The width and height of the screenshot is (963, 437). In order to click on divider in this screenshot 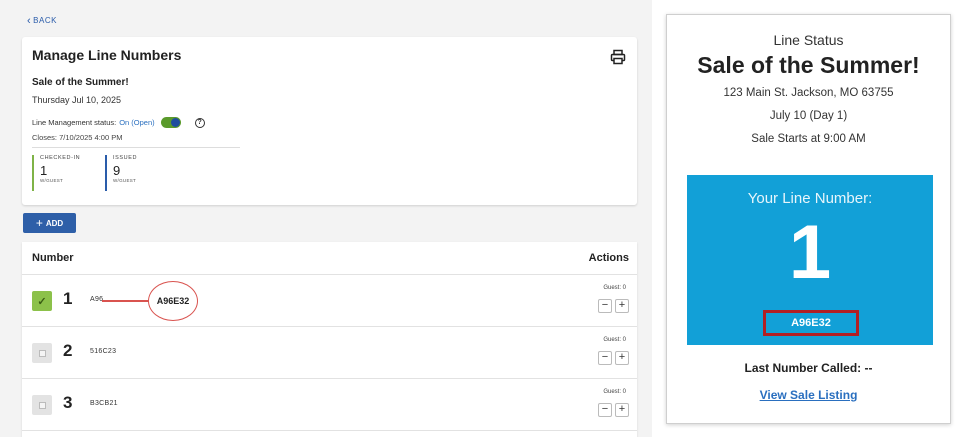, I will do `click(136, 147)`.